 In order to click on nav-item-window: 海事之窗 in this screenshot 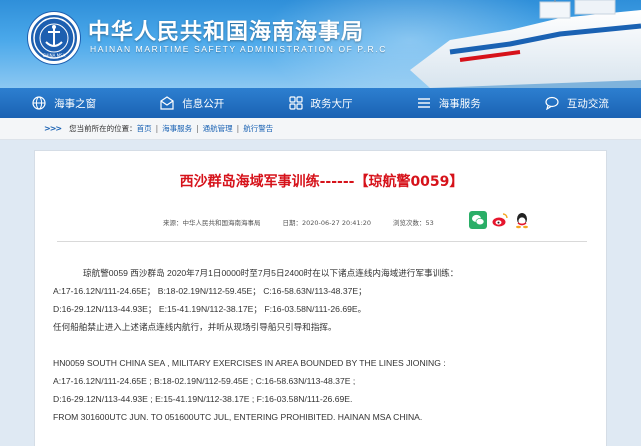, I will do `click(64, 103)`.